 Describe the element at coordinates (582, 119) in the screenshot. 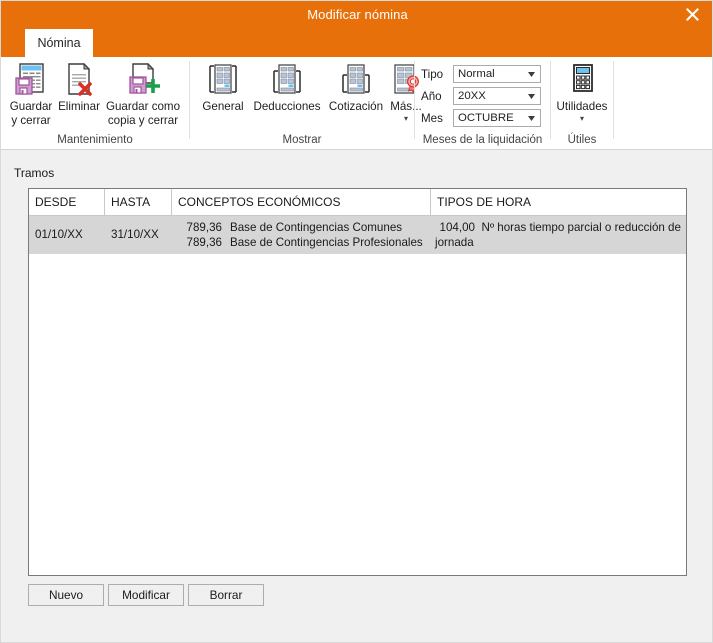

I see `button-caret-utilidades: ▾` at that location.